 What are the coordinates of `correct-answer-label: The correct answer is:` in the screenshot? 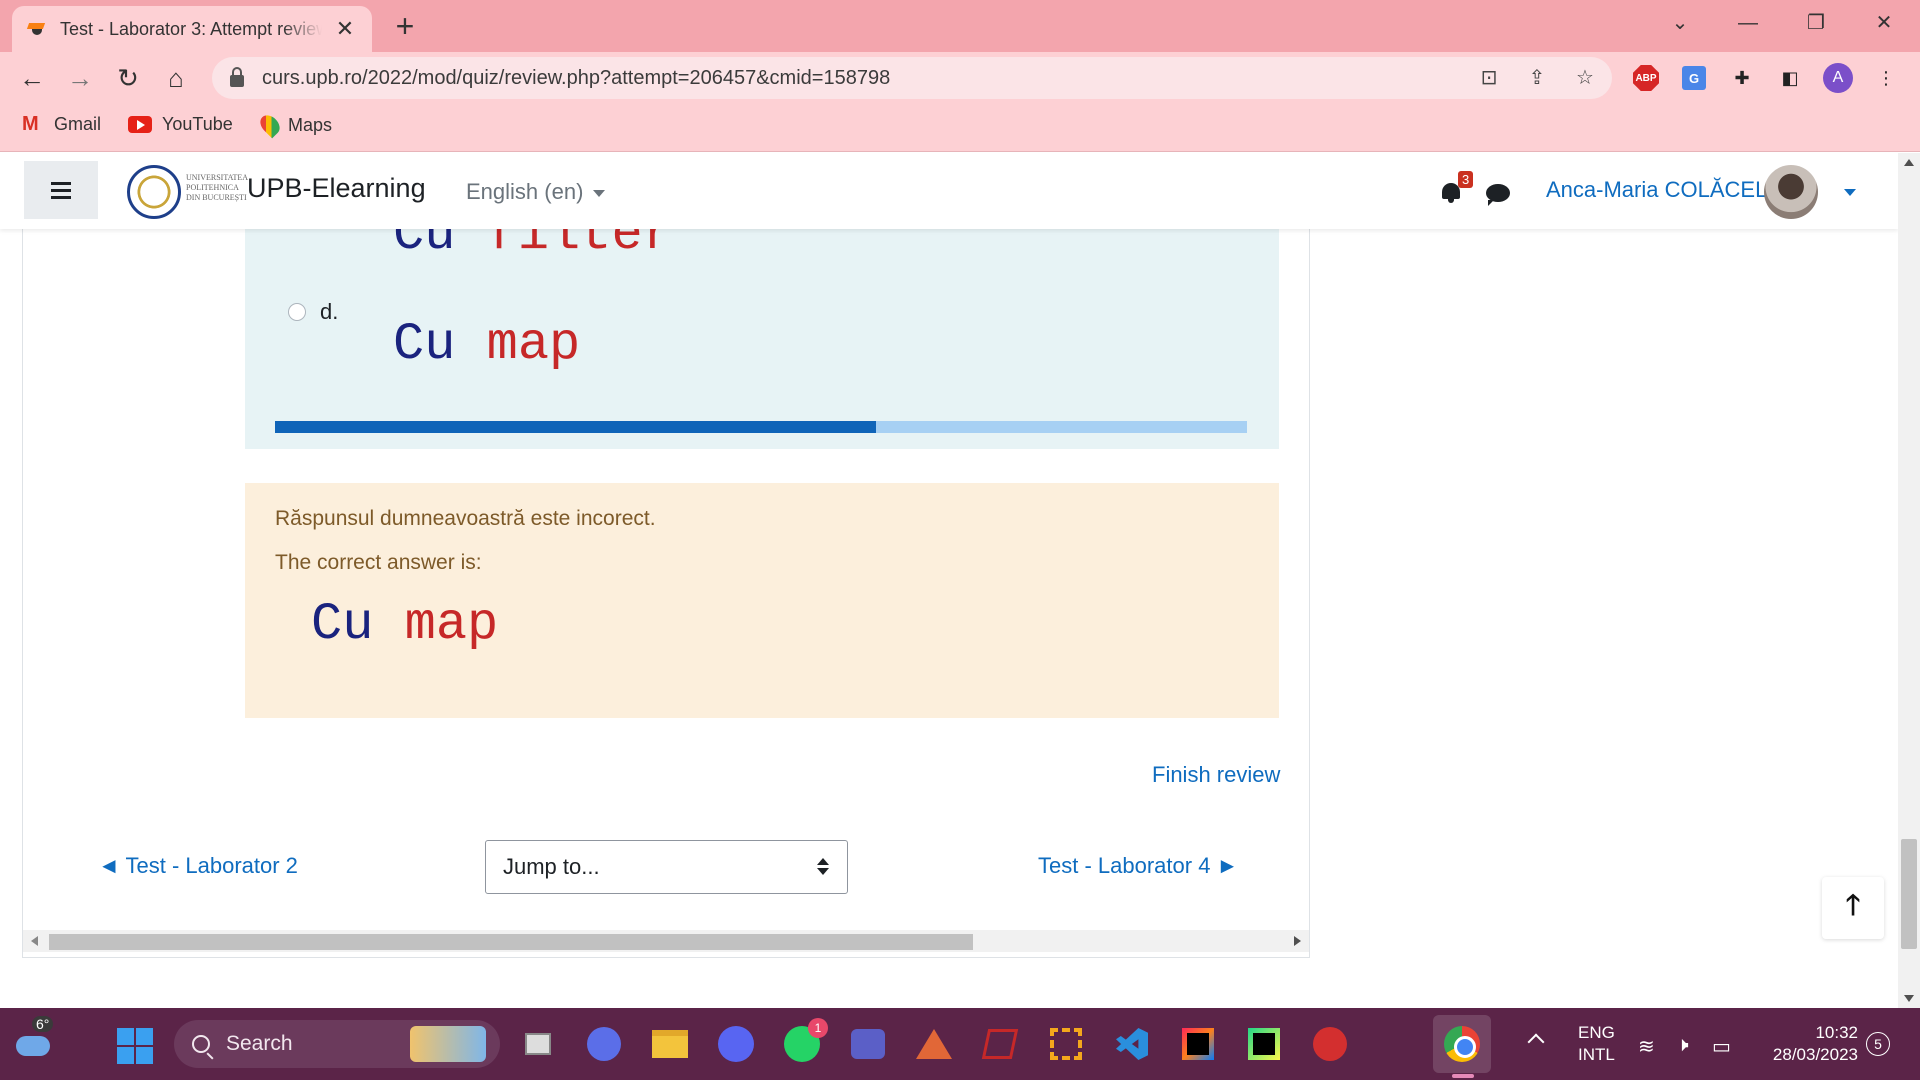 It's located at (378, 562).